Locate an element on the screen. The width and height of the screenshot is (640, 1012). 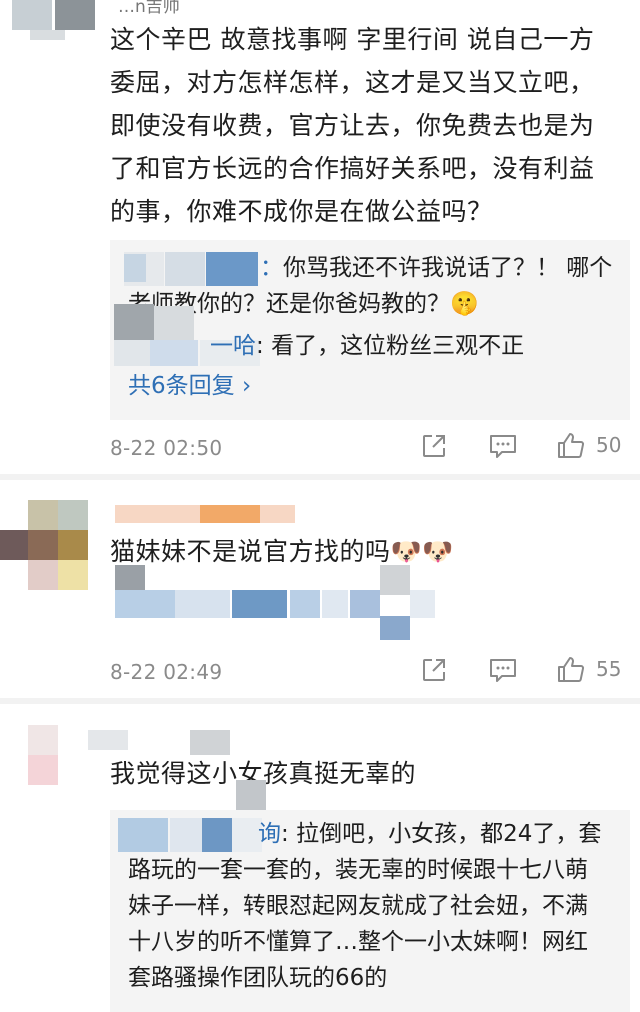
comment-text: 猫妹妹不是说官方找的吗🐶🐶 is located at coordinates (282, 551).